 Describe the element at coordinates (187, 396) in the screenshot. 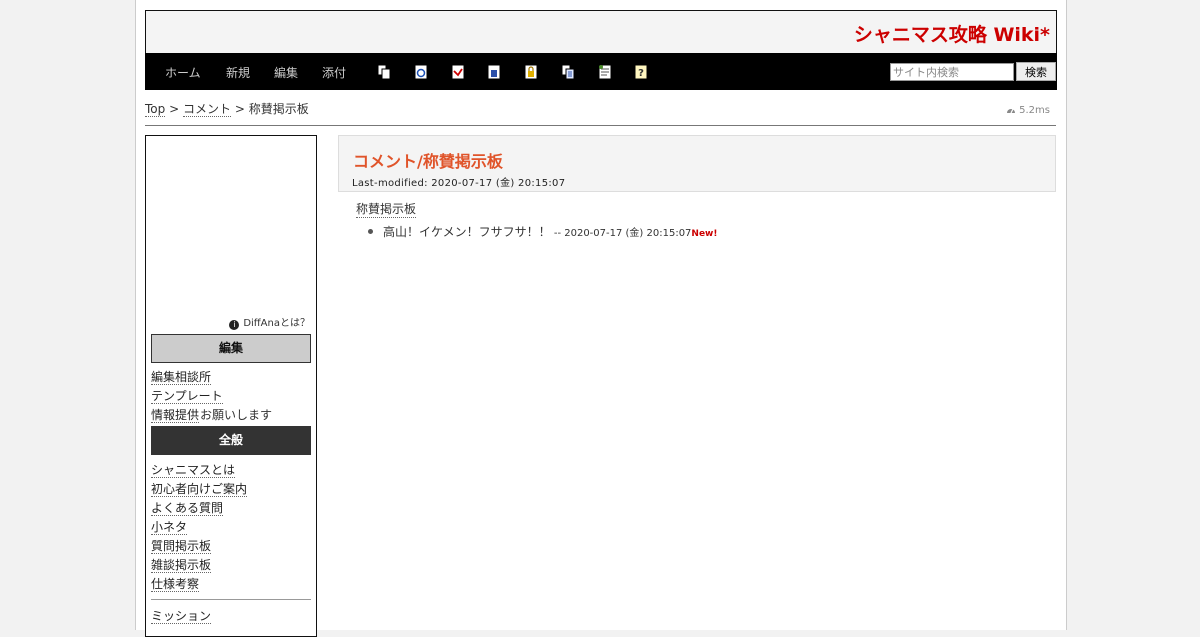

I see `sidebar-link-template: テンプレート` at that location.